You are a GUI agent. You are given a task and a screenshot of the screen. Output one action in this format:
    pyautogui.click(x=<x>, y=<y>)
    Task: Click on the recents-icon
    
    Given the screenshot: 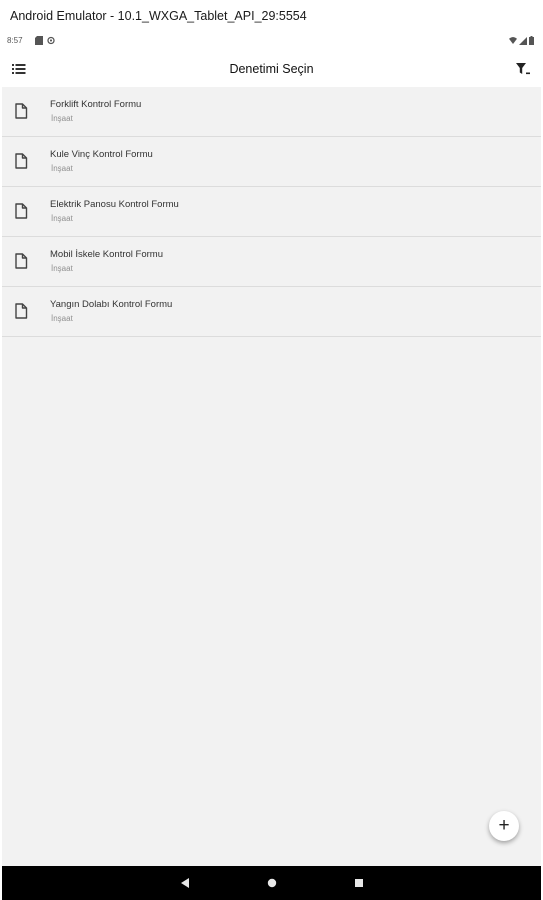 What is the action you would take?
    pyautogui.click(x=359, y=883)
    